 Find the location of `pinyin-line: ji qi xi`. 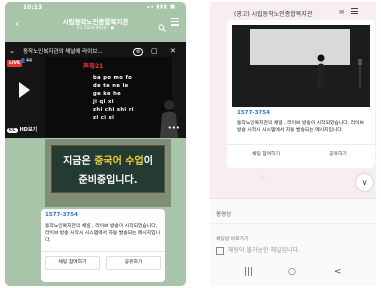

pinyin-line: ji qi xi is located at coordinates (103, 102).